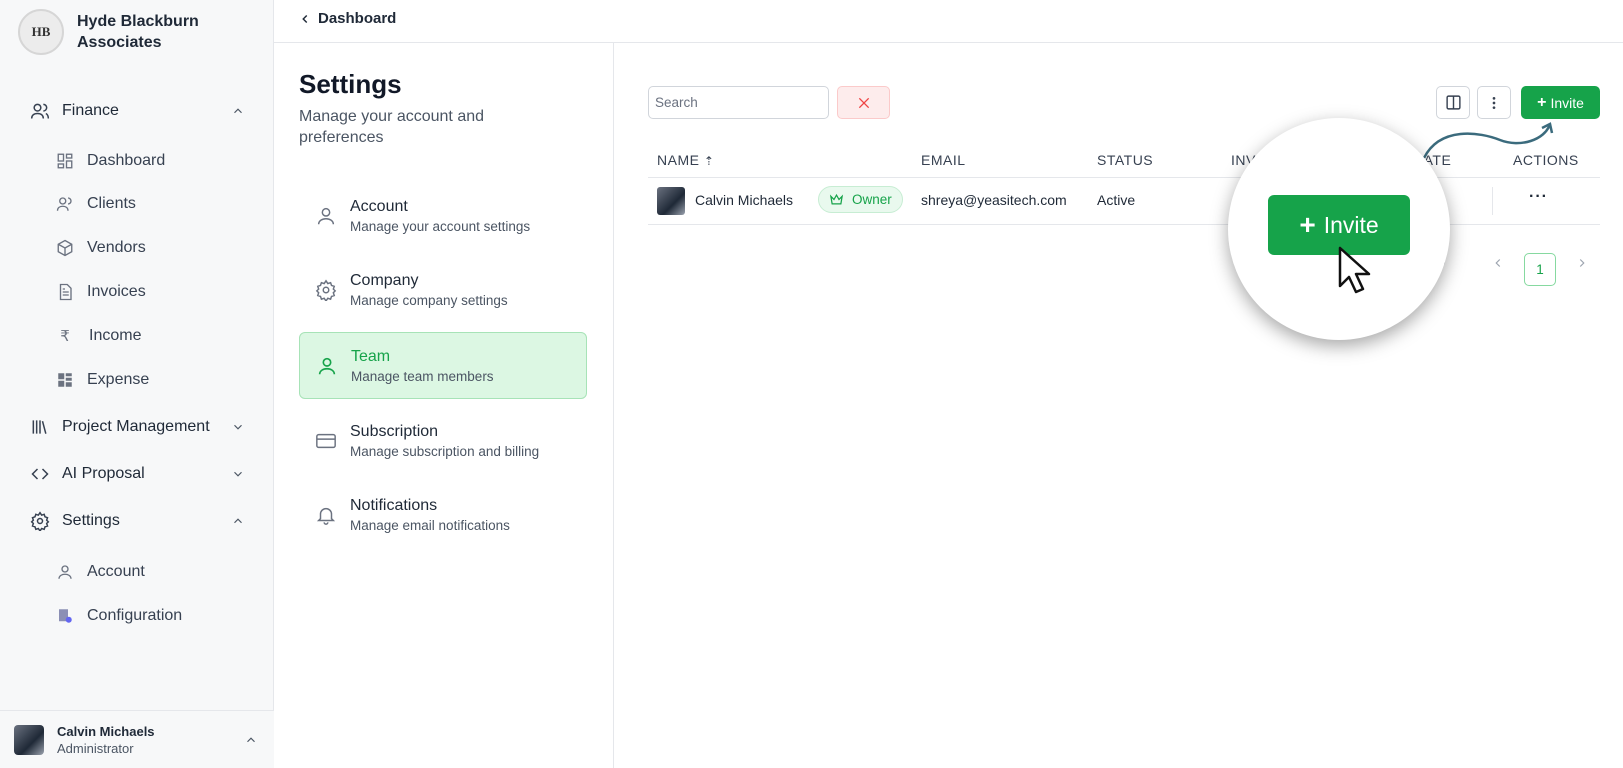 The height and width of the screenshot is (768, 1623). I want to click on credit-card-icon, so click(326, 440).